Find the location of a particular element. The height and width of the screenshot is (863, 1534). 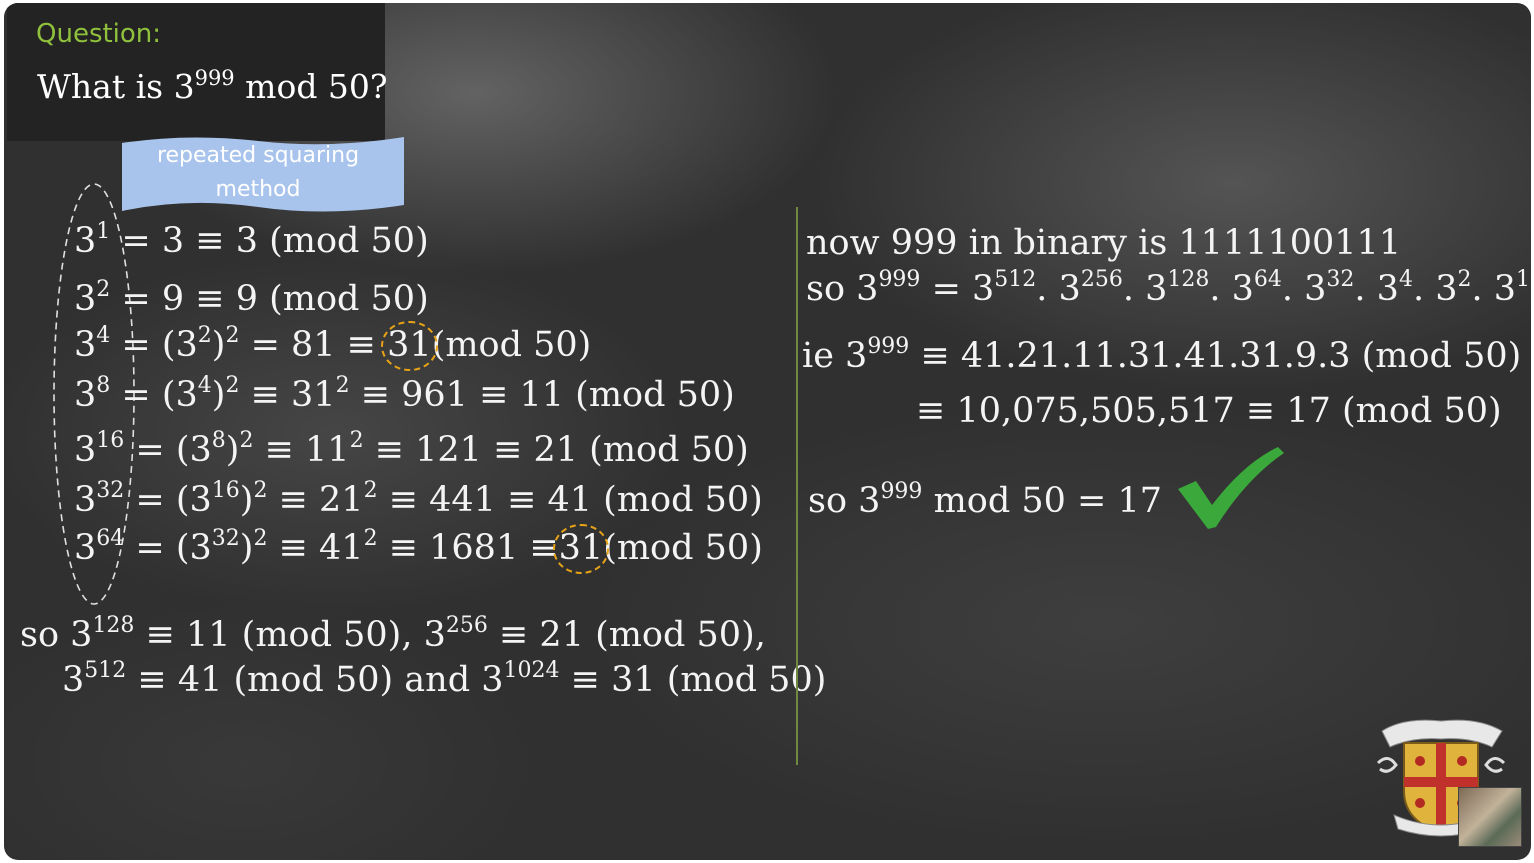

method-banner: repeated squaring method is located at coordinates (261, 173).